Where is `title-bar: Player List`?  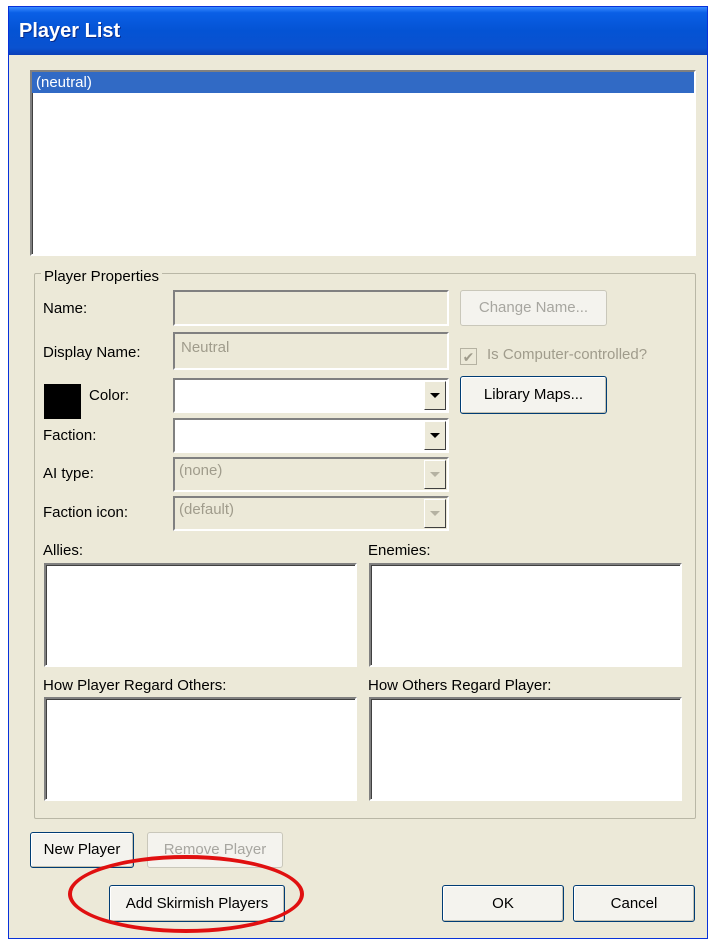 title-bar: Player List is located at coordinates (358, 31).